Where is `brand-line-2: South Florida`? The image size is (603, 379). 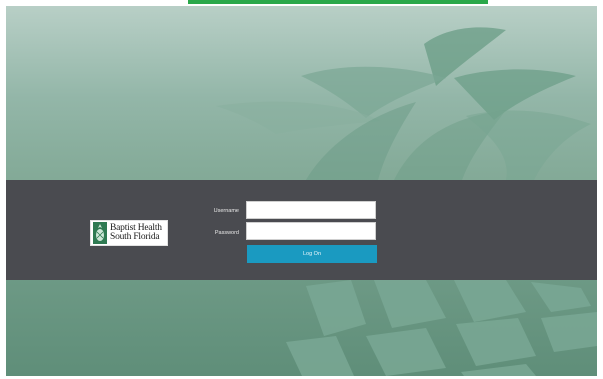 brand-line-2: South Florida is located at coordinates (135, 237).